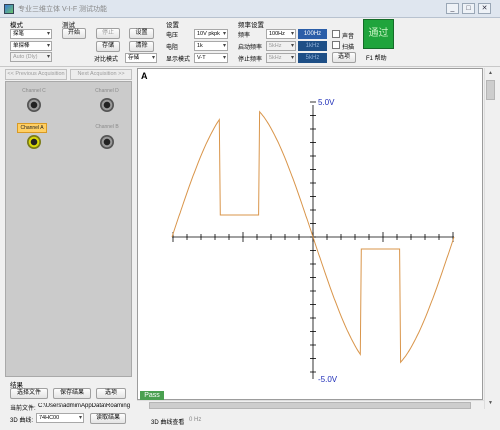  I want to click on vmax-label: 5.0V, so click(326, 102).